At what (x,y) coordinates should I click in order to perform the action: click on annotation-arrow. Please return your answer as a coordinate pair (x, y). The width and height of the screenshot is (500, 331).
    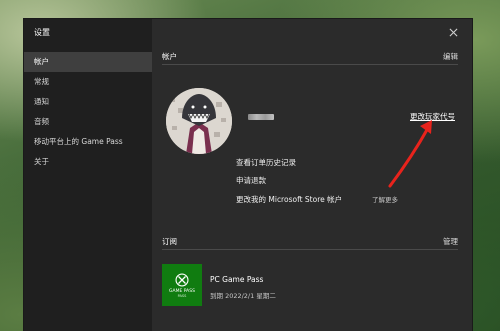
    Looking at the image, I should click on (410, 154).